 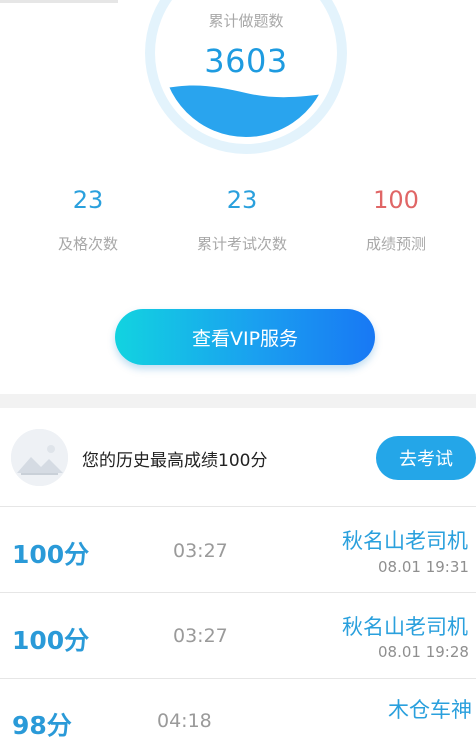 I want to click on score-prediction-label: 成绩预测, so click(x=395, y=244).